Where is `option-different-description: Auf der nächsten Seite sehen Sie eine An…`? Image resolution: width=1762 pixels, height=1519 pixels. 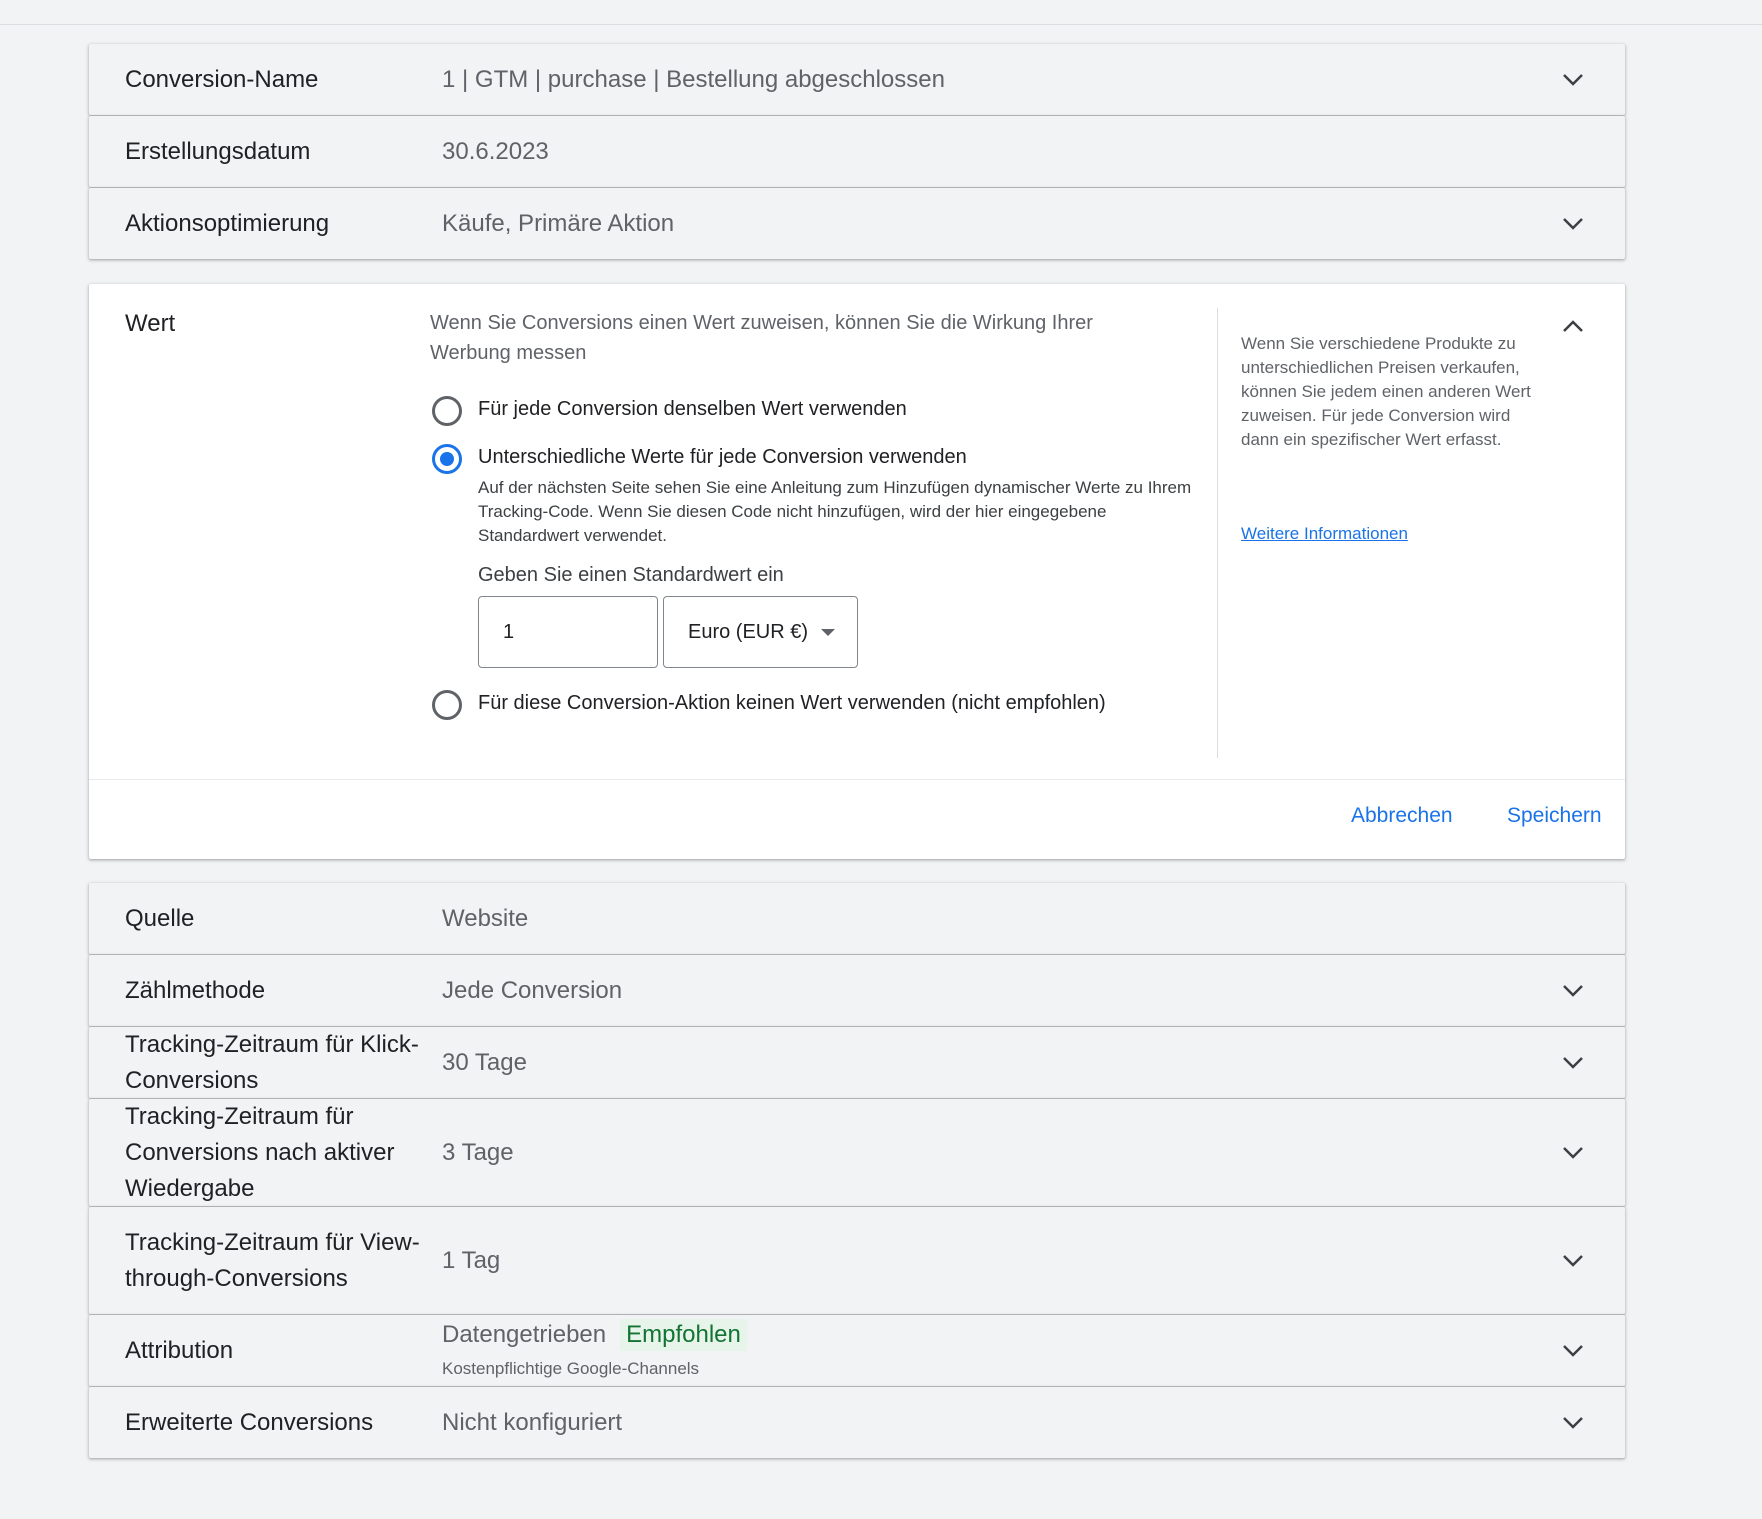 option-different-description: Auf der nächsten Seite sehen Sie eine An… is located at coordinates (835, 511).